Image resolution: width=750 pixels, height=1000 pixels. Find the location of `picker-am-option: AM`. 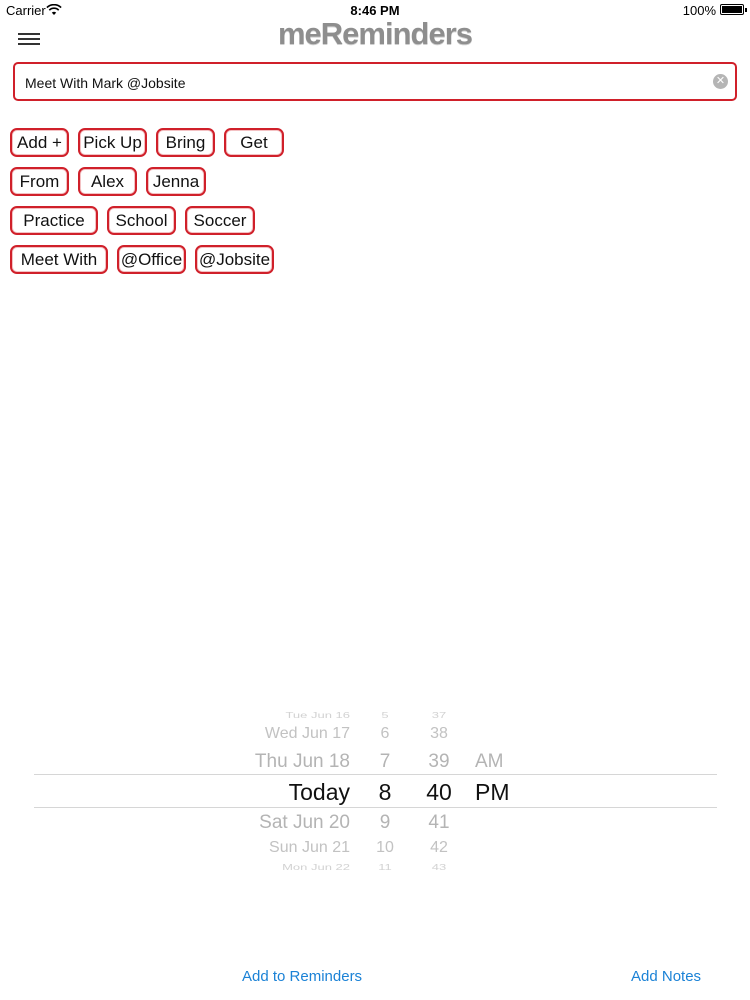

picker-am-option: AM is located at coordinates (489, 762).